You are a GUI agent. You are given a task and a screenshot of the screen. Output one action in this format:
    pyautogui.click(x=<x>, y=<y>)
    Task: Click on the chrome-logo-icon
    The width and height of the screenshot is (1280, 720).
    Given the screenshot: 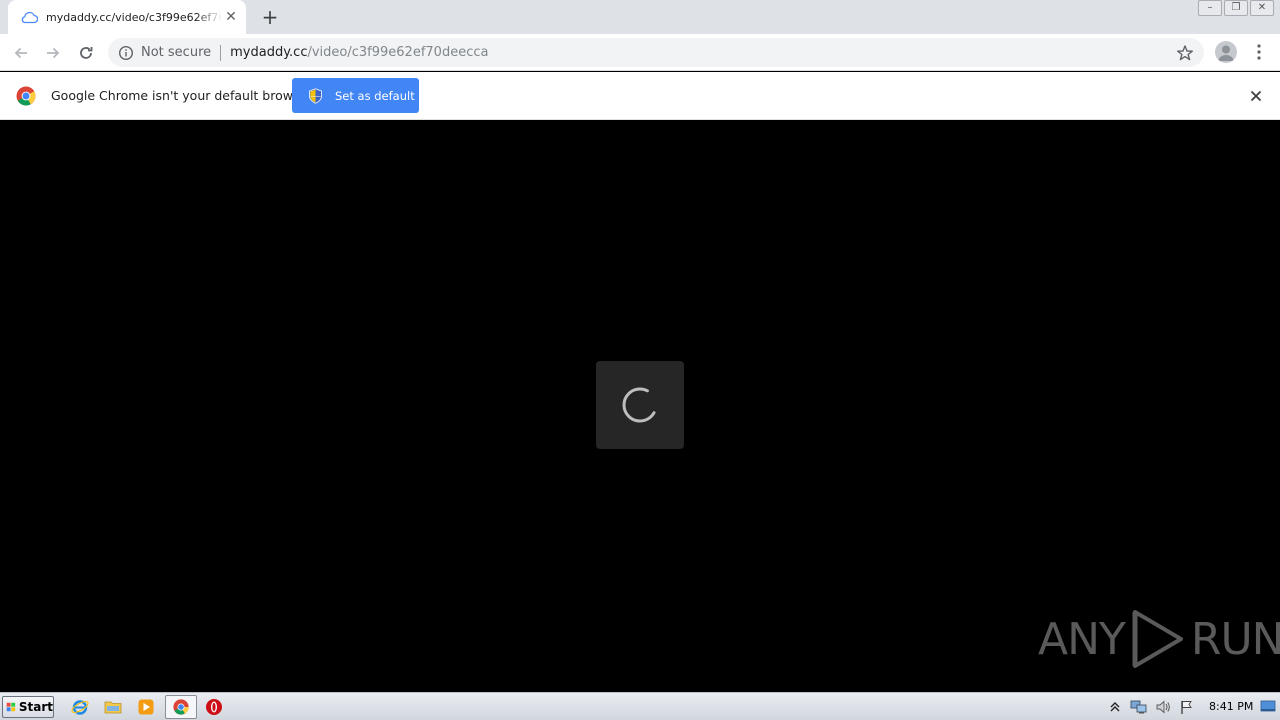 What is the action you would take?
    pyautogui.click(x=26, y=96)
    